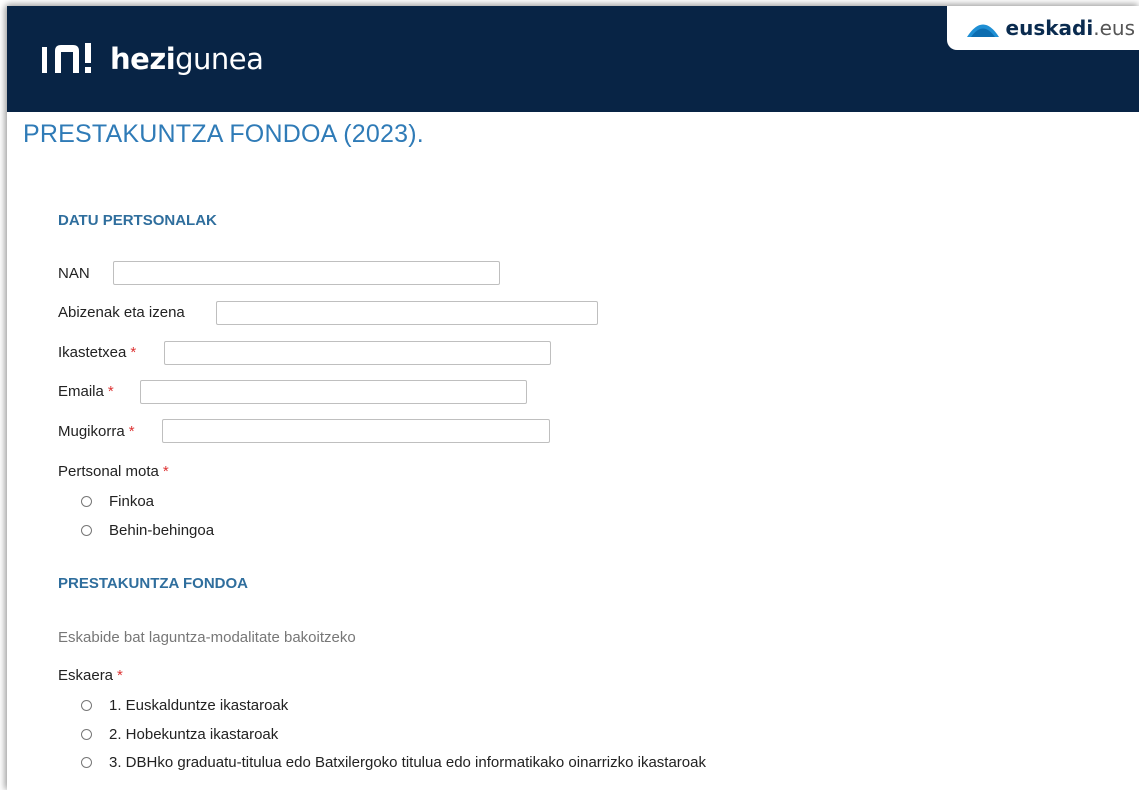 The width and height of the screenshot is (1139, 790). What do you see at coordinates (982, 30) in the screenshot?
I see `euskadi-arc-icon` at bounding box center [982, 30].